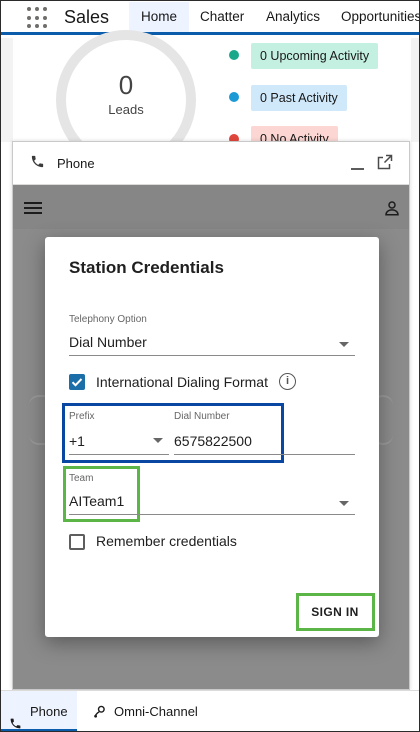 The height and width of the screenshot is (732, 420). Describe the element at coordinates (182, 382) in the screenshot. I see `intl-format-label: International Dialing Format` at that location.